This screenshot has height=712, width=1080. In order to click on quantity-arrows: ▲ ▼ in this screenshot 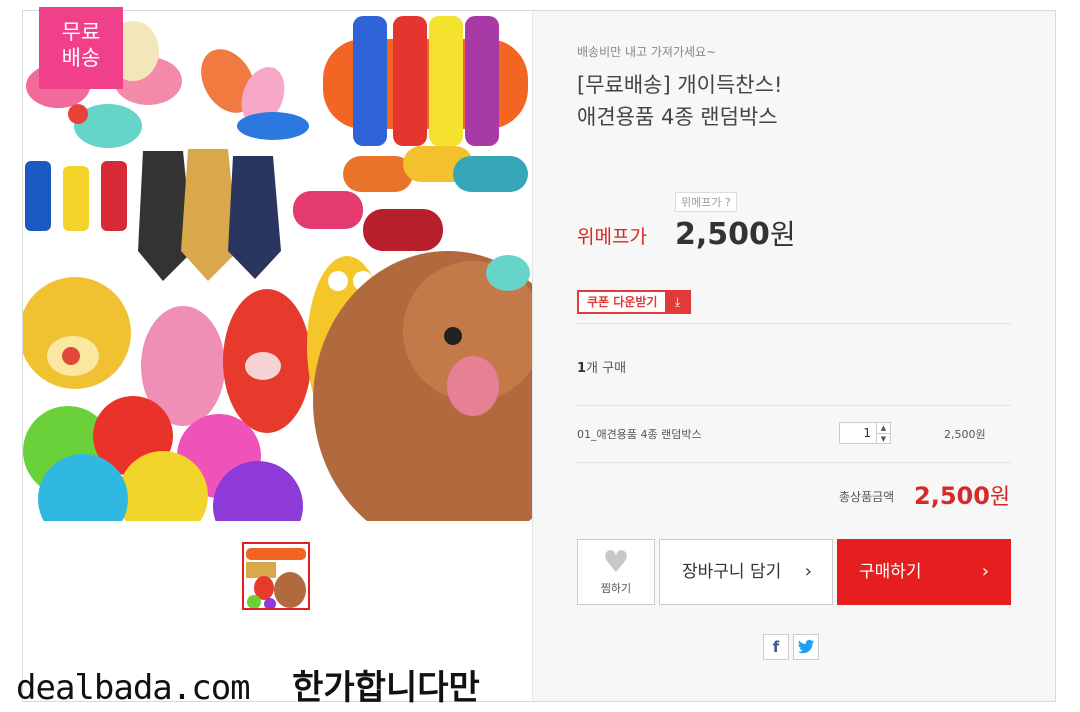, I will do `click(883, 433)`.